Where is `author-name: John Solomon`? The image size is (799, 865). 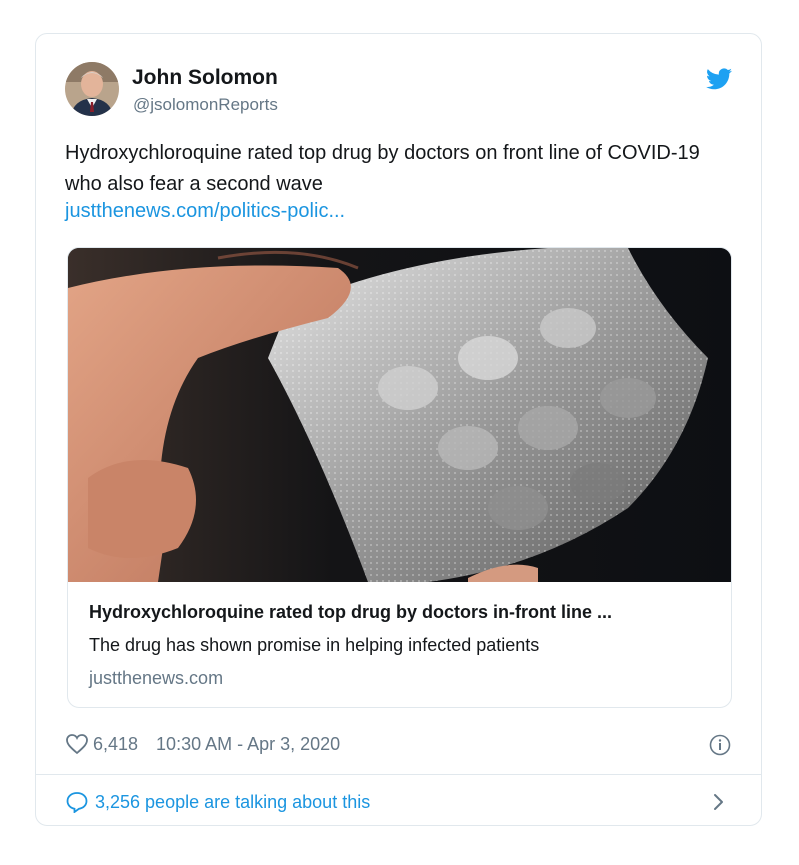 author-name: John Solomon is located at coordinates (205, 78).